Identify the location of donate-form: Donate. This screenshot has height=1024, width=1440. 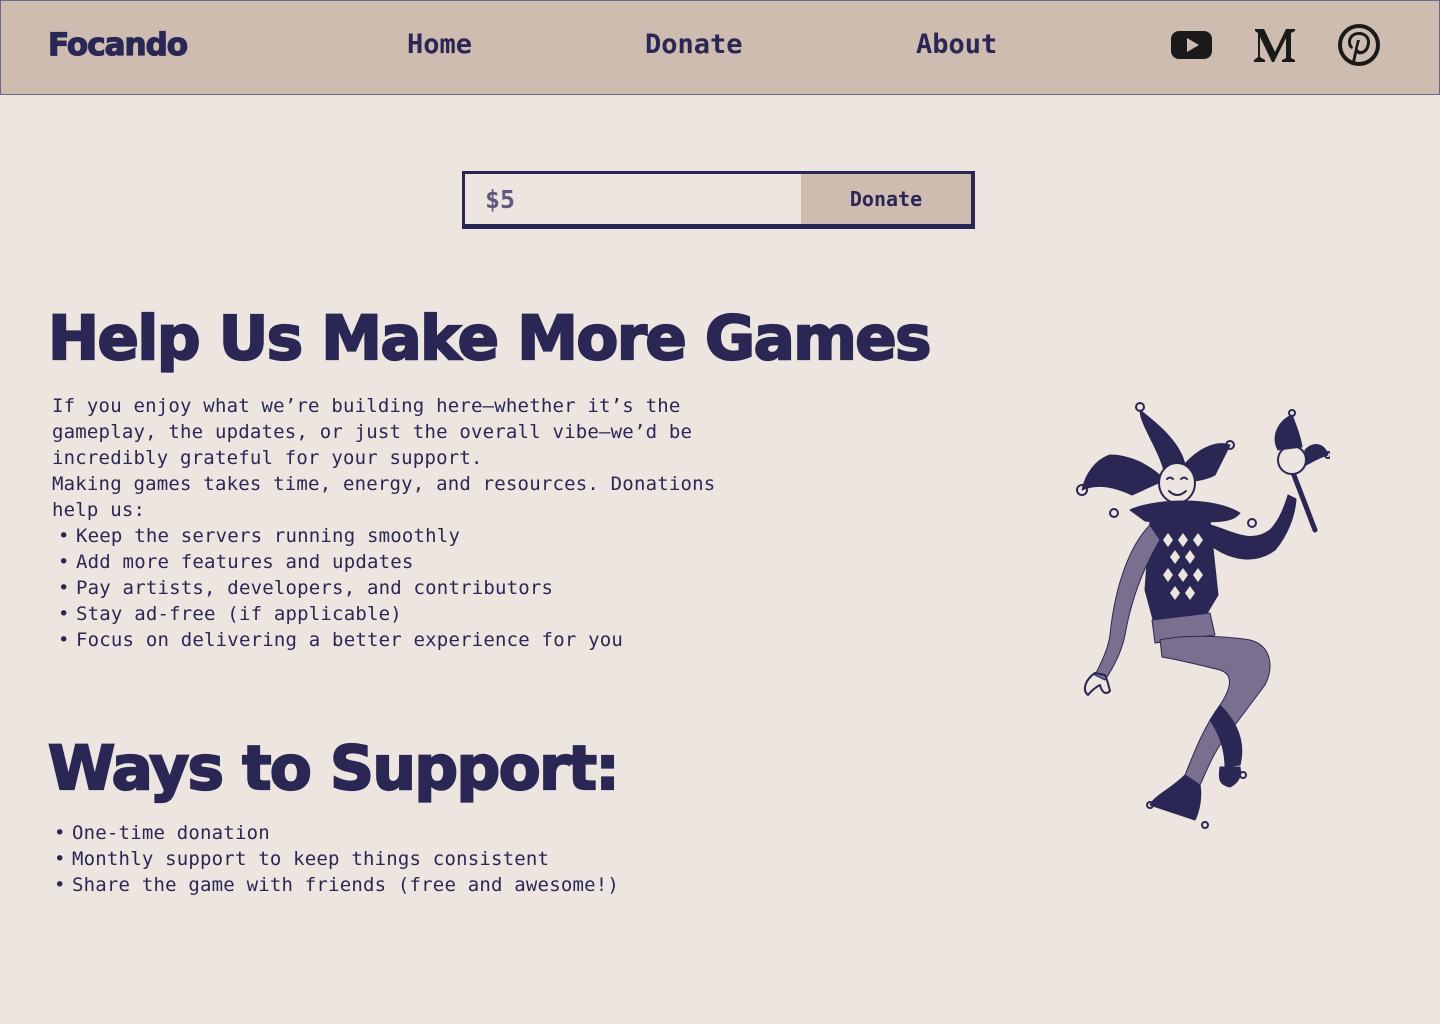
(718, 200).